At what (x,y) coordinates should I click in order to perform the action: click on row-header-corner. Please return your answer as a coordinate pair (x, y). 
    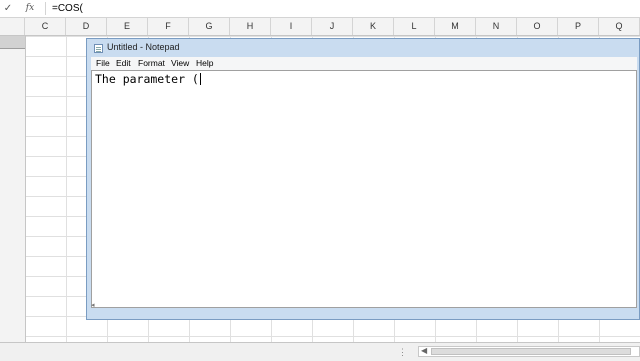
    Looking at the image, I should click on (12, 26).